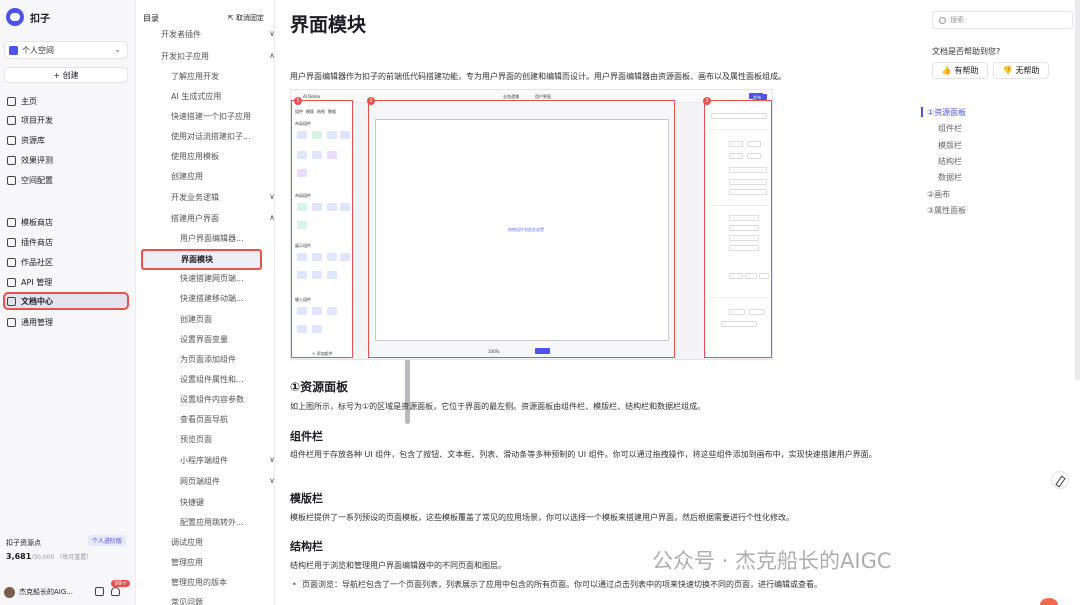 This screenshot has width=1080, height=605. Describe the element at coordinates (66, 160) in the screenshot. I see `nav-evaluation: 效果评测` at that location.